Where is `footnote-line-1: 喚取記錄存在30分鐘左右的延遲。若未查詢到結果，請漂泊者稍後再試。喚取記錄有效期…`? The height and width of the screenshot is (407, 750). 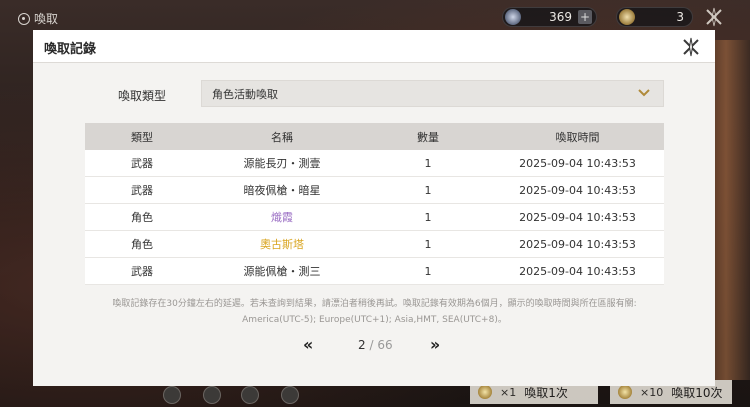
footnote-line-1: 喚取記錄存在30分鐘左右的延遲。若未查詢到結果，請漂泊者稍後再試。喚取記錄有效期… is located at coordinates (374, 304).